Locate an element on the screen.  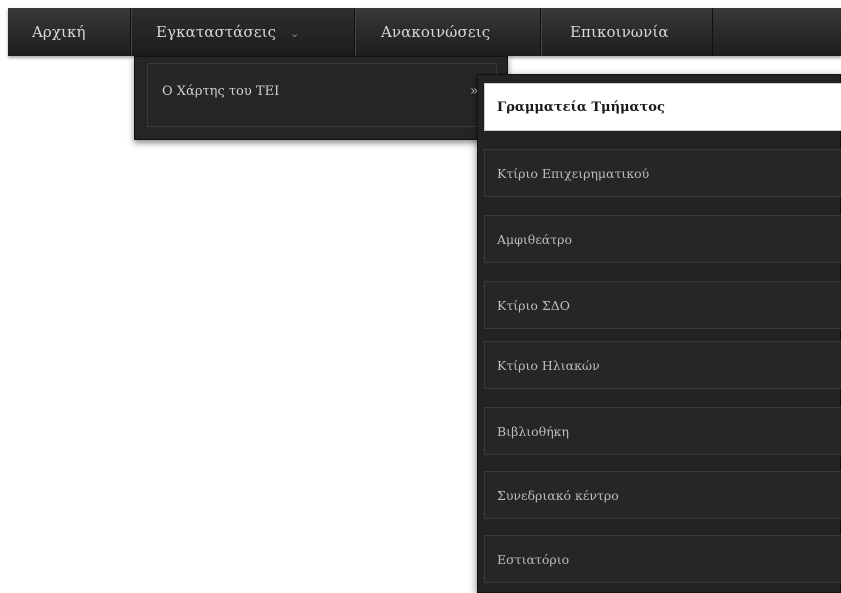
submenu-item-label: Κτίριο Ηλιακών is located at coordinates (548, 365).